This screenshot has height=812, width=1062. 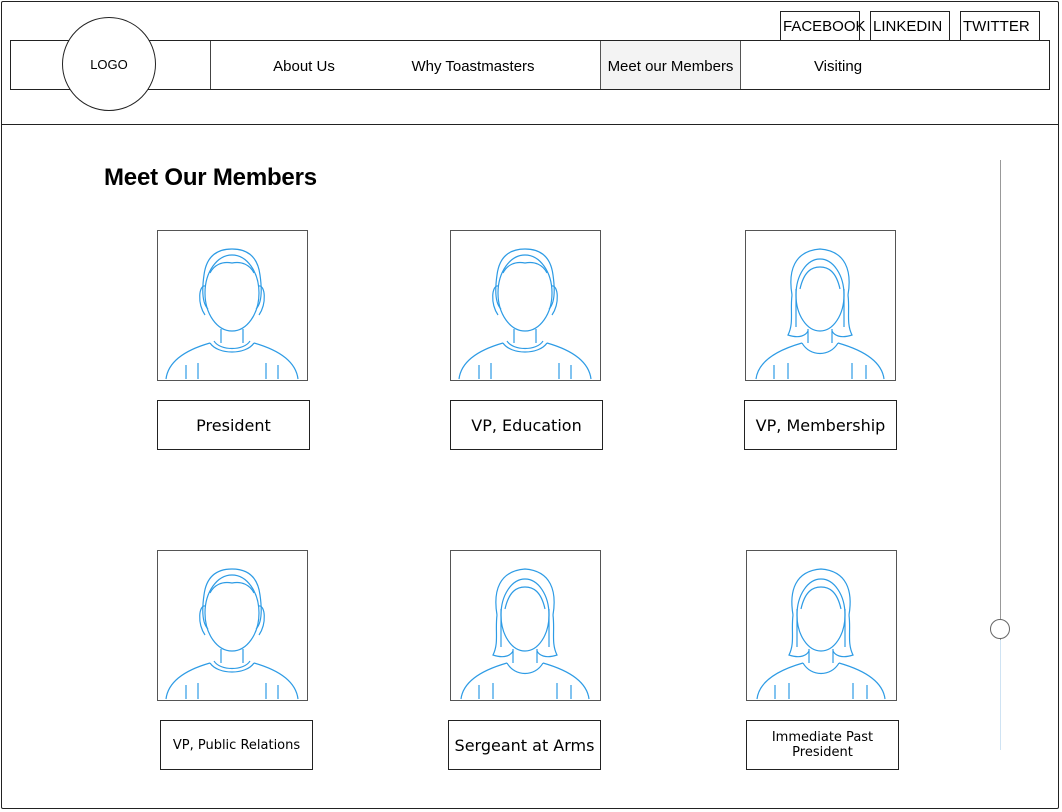 I want to click on twitter-link: TWITTER, so click(x=1000, y=25).